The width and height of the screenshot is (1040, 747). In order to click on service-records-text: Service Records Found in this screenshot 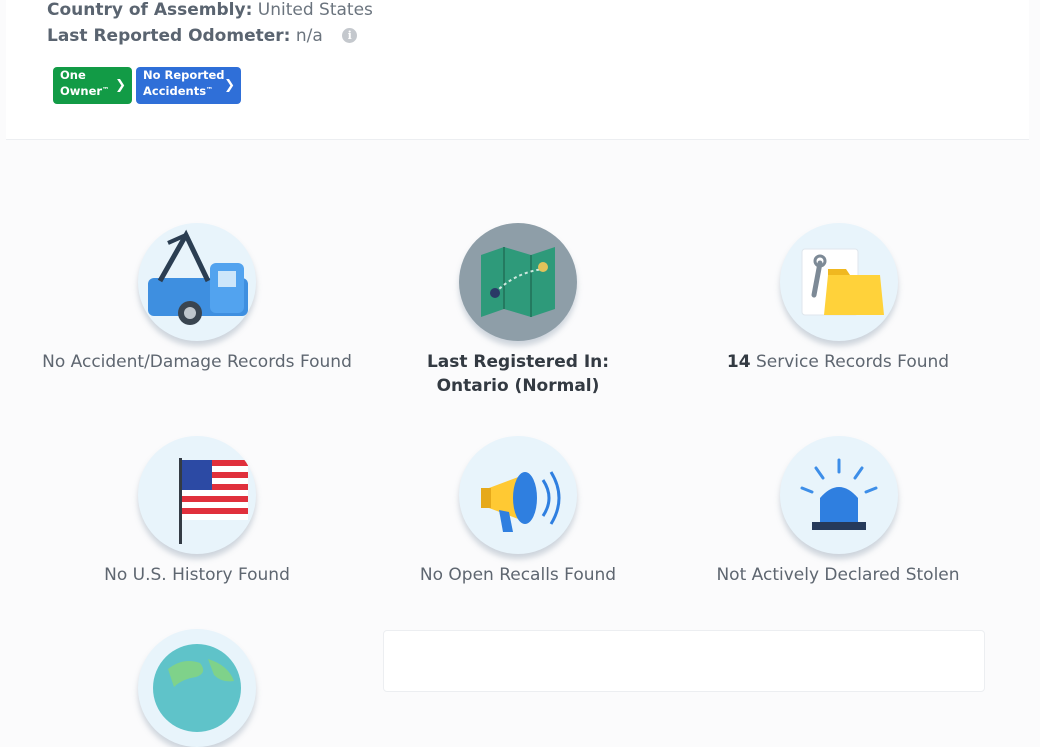, I will do `click(852, 362)`.